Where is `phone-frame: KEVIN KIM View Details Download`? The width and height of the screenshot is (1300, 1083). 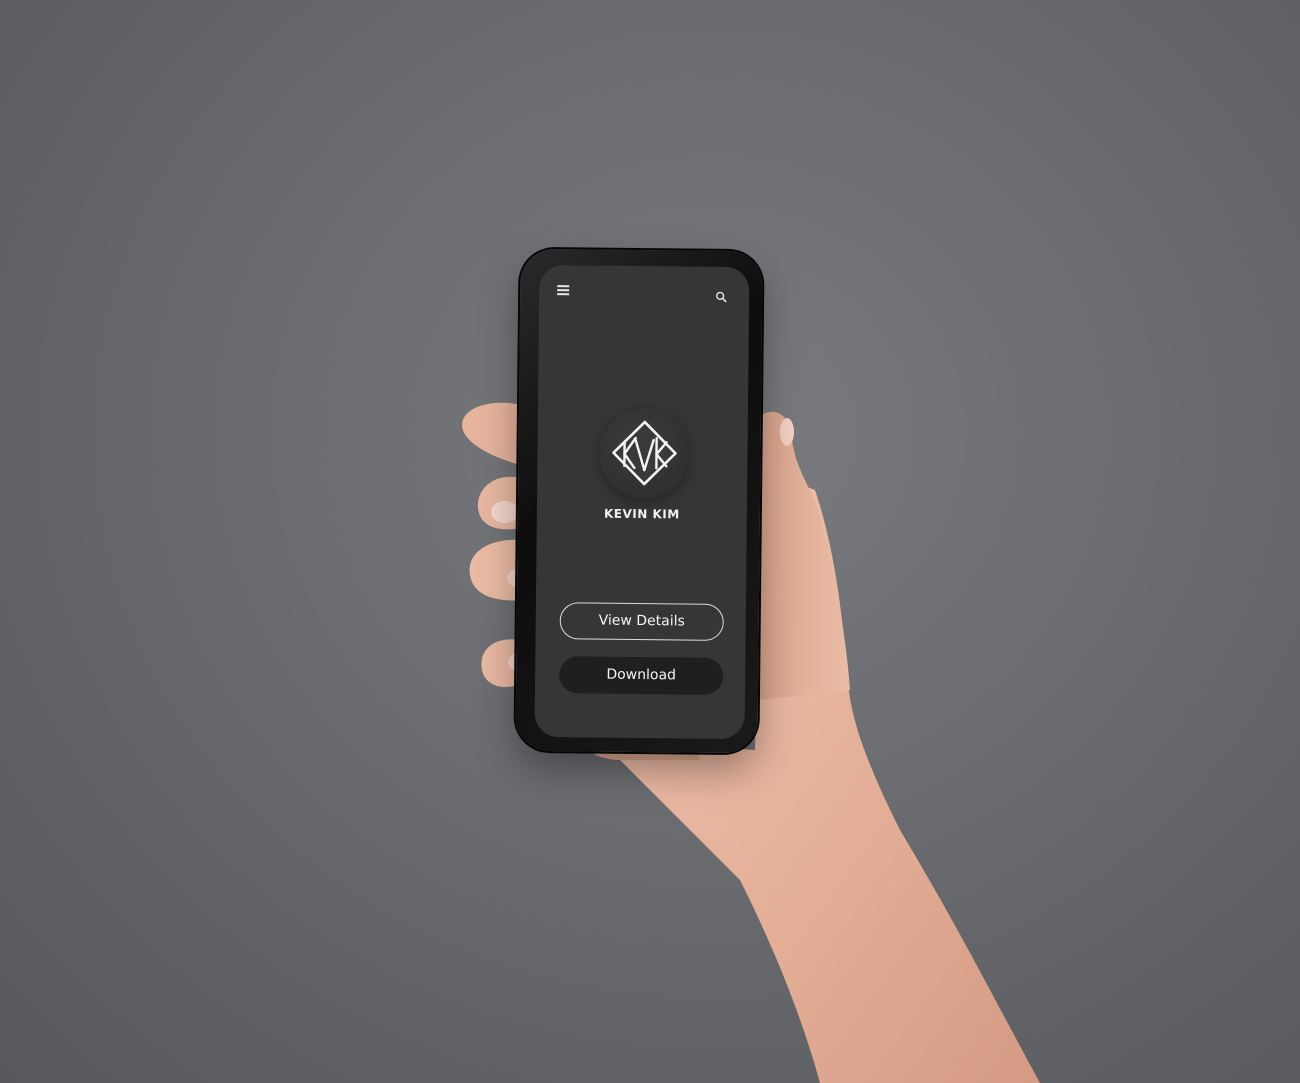
phone-frame: KEVIN KIM View Details Download is located at coordinates (639, 501).